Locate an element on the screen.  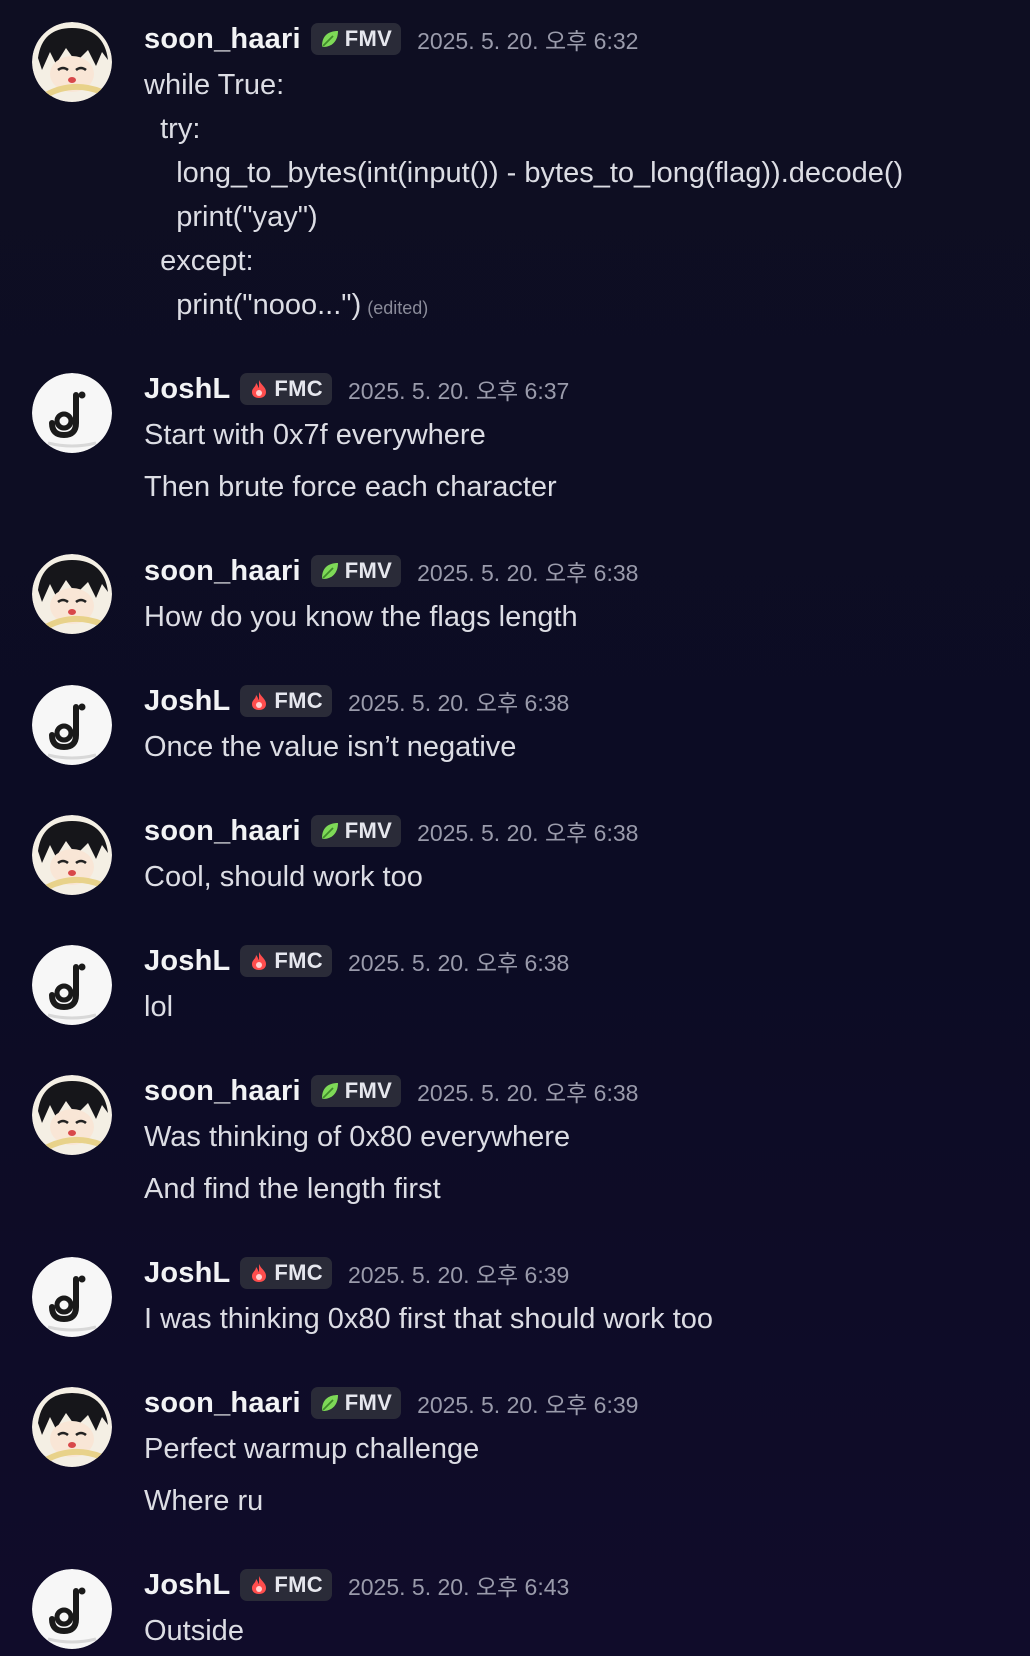
message-text: print("nooo...") is located at coordinates (253, 305).